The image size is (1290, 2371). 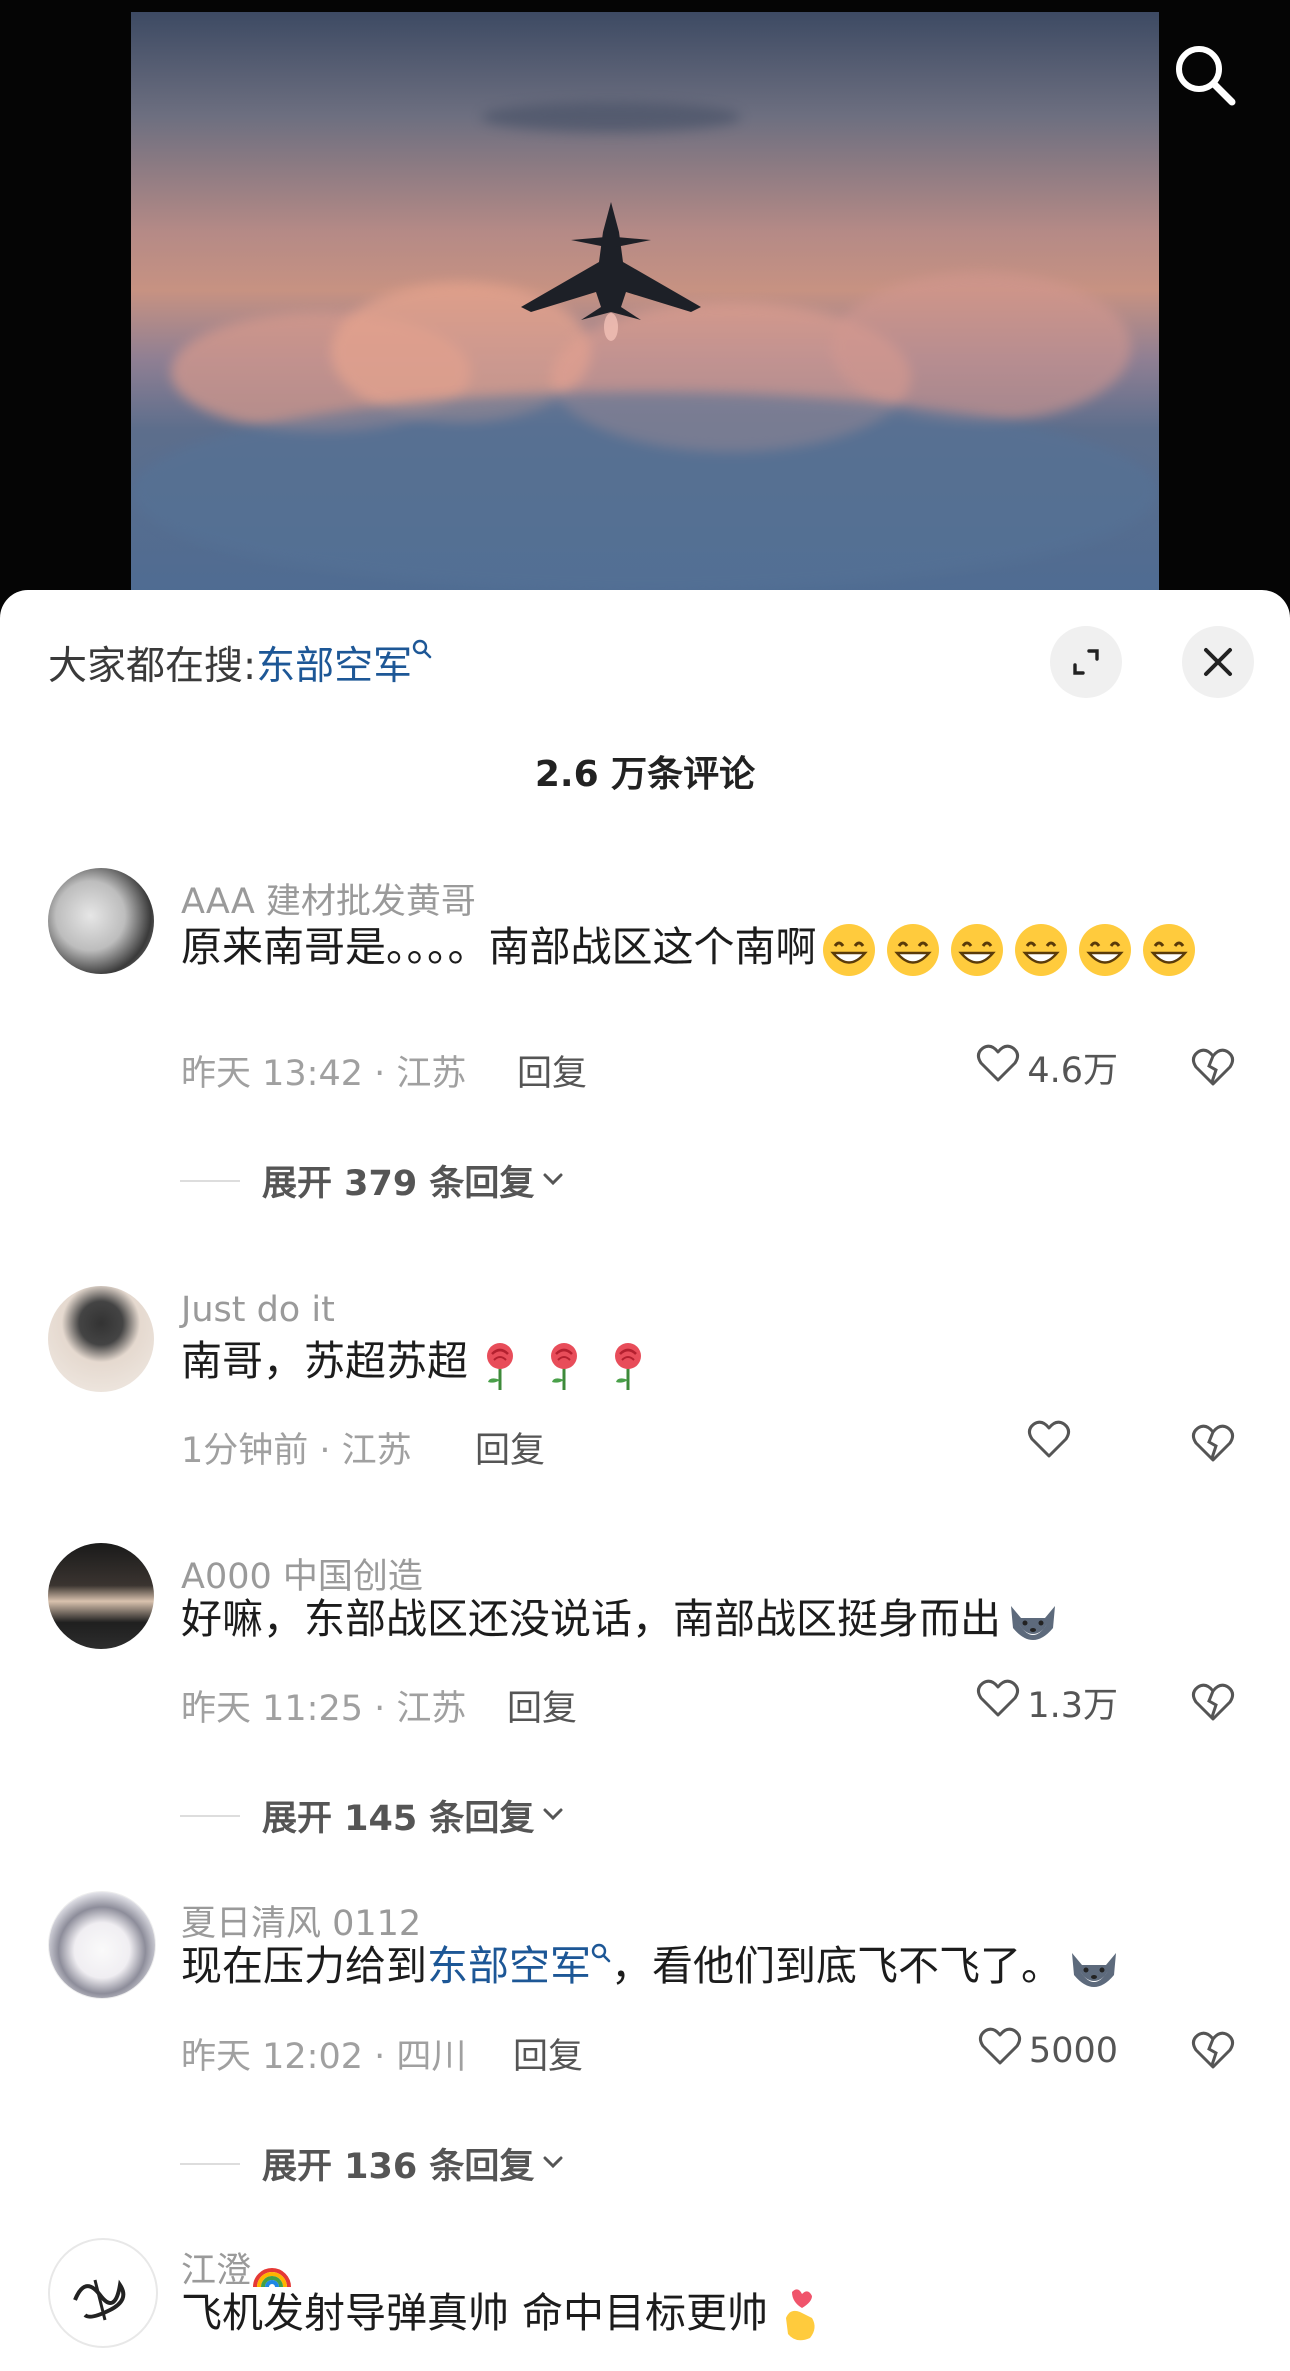 What do you see at coordinates (611, 271) in the screenshot?
I see `jet-silhouette` at bounding box center [611, 271].